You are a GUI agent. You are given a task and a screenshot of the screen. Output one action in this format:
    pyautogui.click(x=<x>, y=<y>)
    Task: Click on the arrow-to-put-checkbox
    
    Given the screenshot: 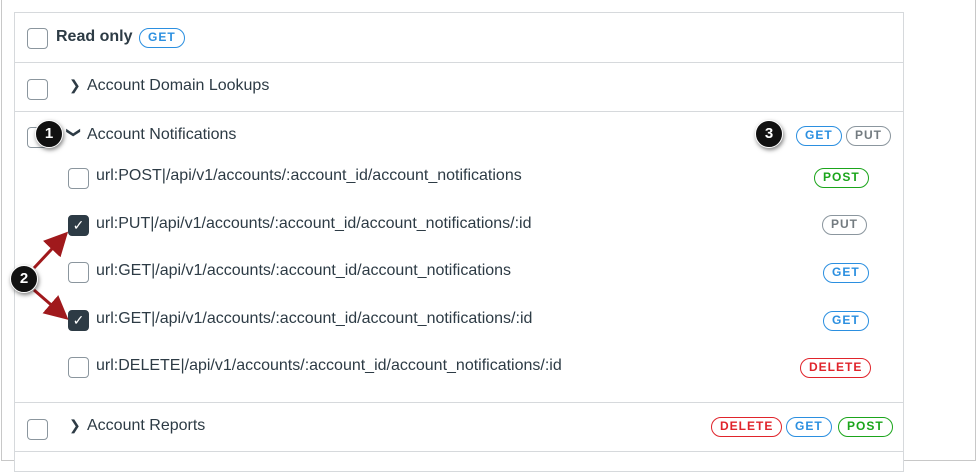 What is the action you would take?
    pyautogui.click(x=50, y=250)
    